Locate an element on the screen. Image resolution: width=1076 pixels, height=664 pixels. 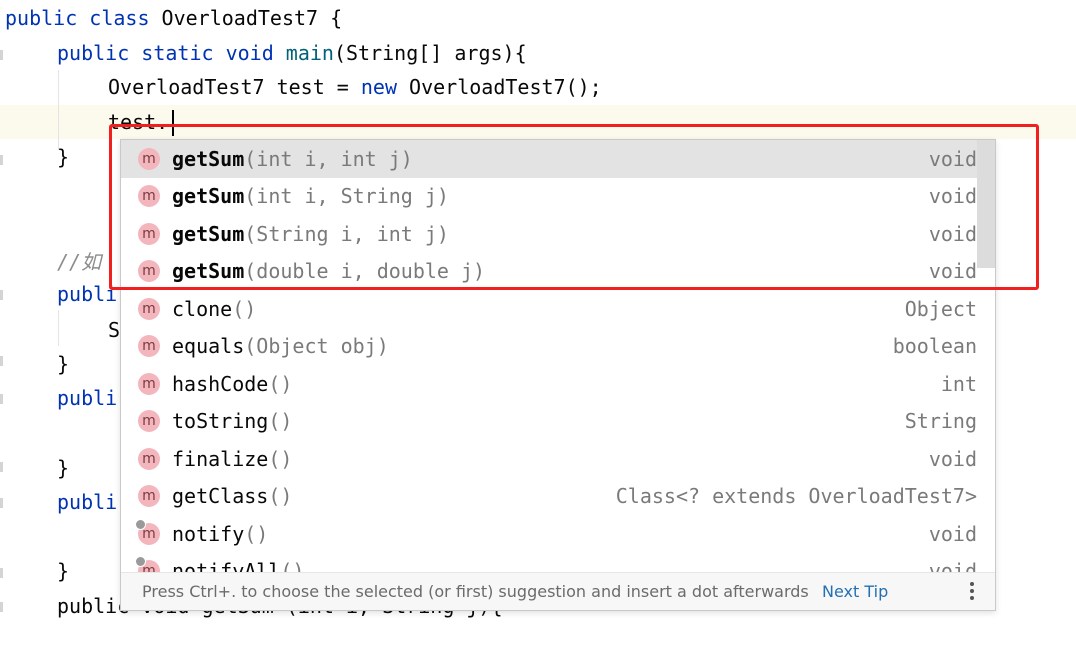
completion-item: m getSum (String i, int j) void is located at coordinates (549, 234).